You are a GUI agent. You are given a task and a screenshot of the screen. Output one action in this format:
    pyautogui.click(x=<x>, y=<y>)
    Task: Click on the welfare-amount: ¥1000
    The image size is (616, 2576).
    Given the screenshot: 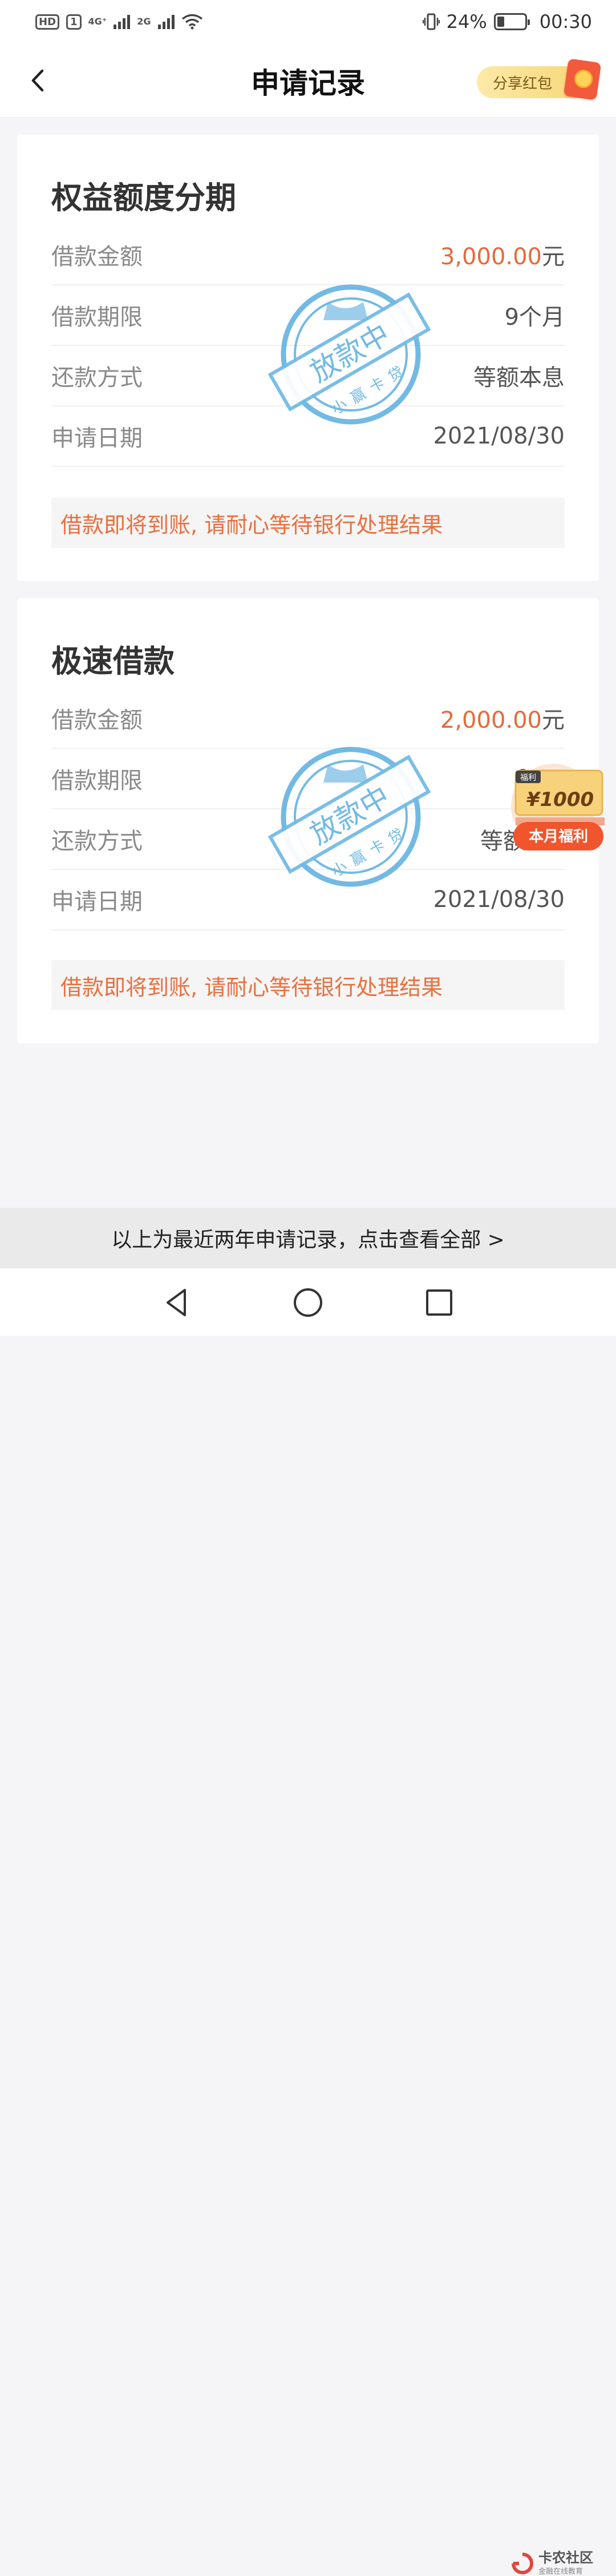 What is the action you would take?
    pyautogui.click(x=560, y=800)
    